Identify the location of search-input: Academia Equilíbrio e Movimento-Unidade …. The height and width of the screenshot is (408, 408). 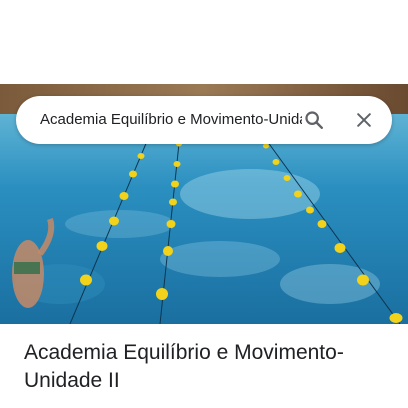
(171, 120).